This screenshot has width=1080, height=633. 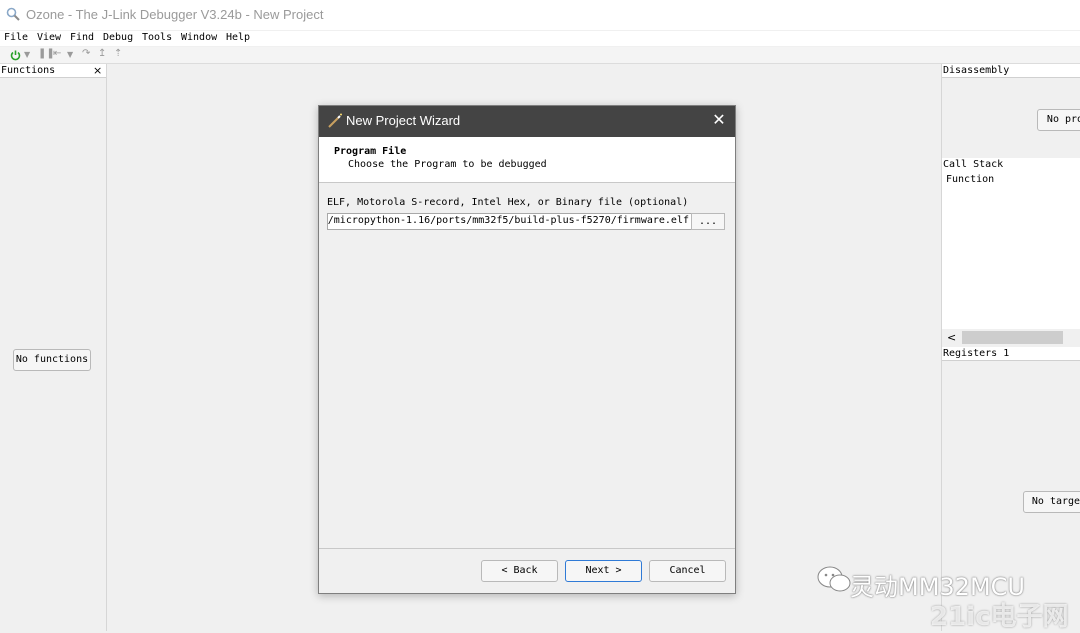 I want to click on registers-panel-header: Registers 1, so click(x=1011, y=354).